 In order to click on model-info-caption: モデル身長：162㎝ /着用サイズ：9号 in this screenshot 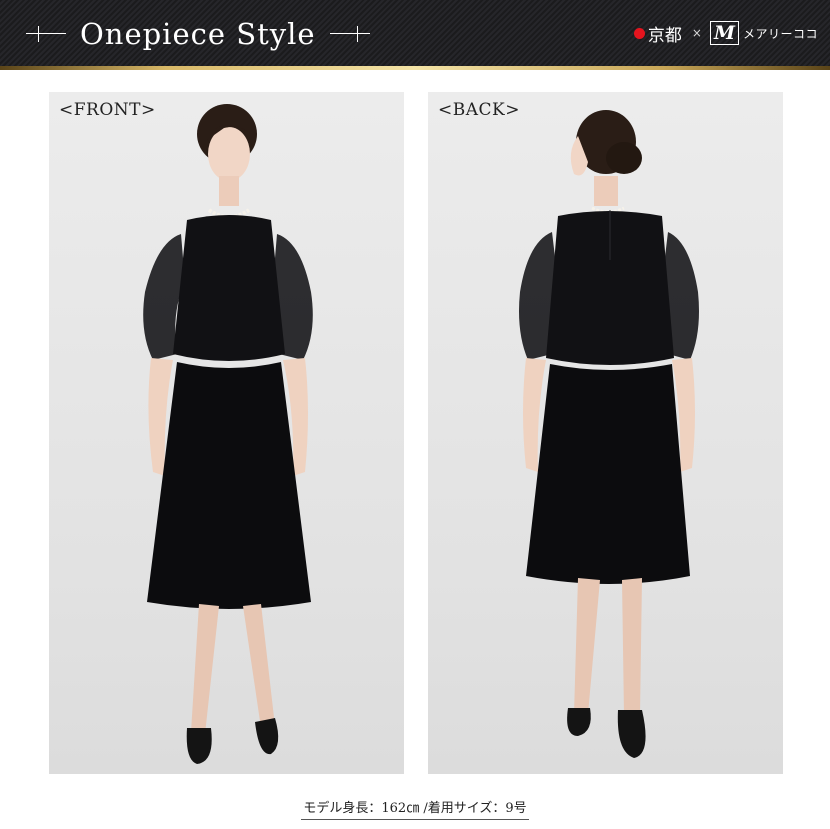, I will do `click(415, 808)`.